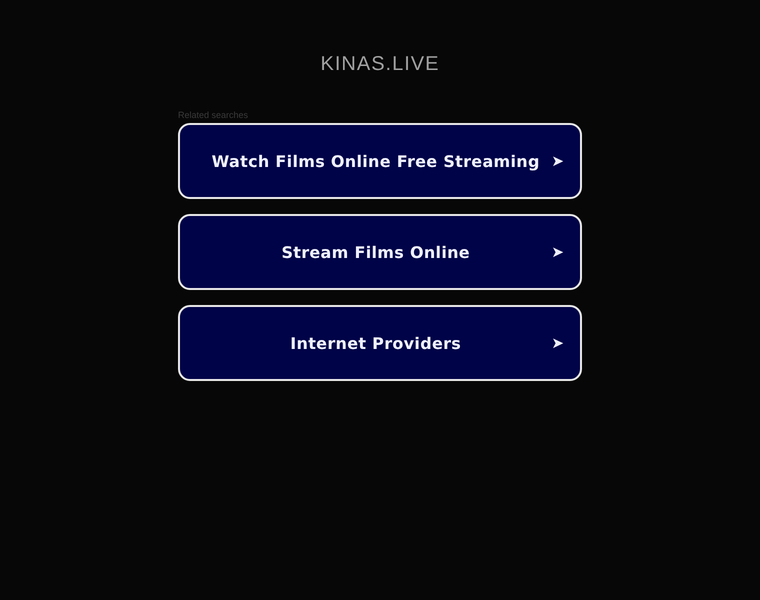  What do you see at coordinates (380, 343) in the screenshot?
I see `search-link: Internet Providers ➤` at bounding box center [380, 343].